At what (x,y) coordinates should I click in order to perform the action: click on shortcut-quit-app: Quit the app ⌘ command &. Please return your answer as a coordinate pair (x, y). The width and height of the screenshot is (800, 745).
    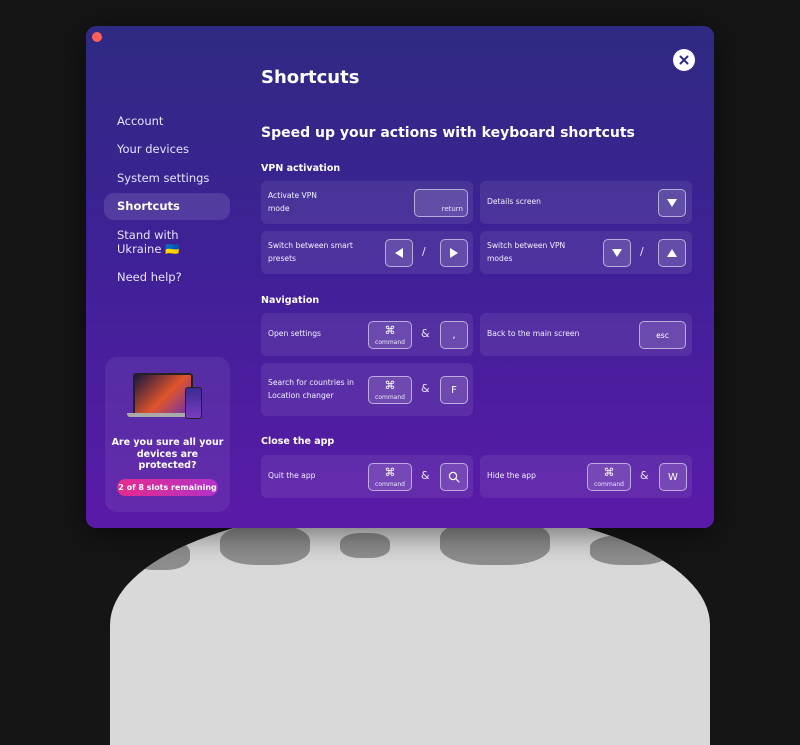
    Looking at the image, I should click on (367, 476).